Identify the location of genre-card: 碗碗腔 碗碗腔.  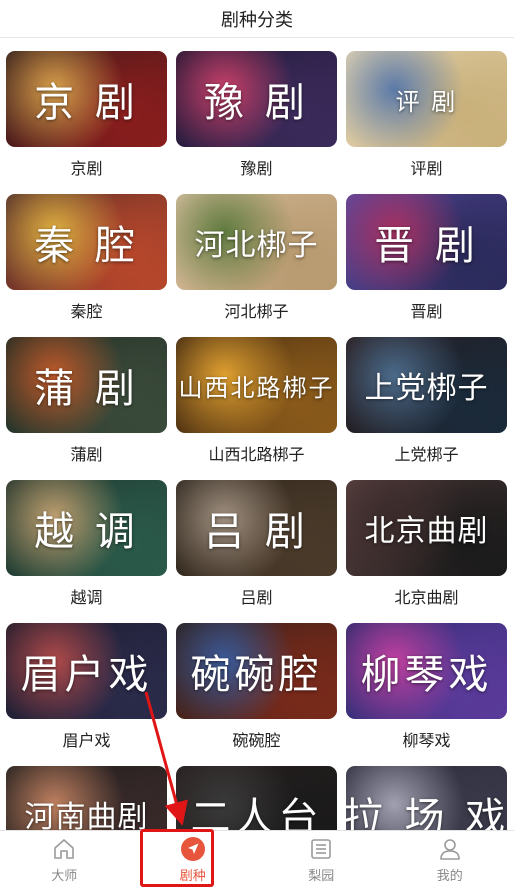
(256, 694).